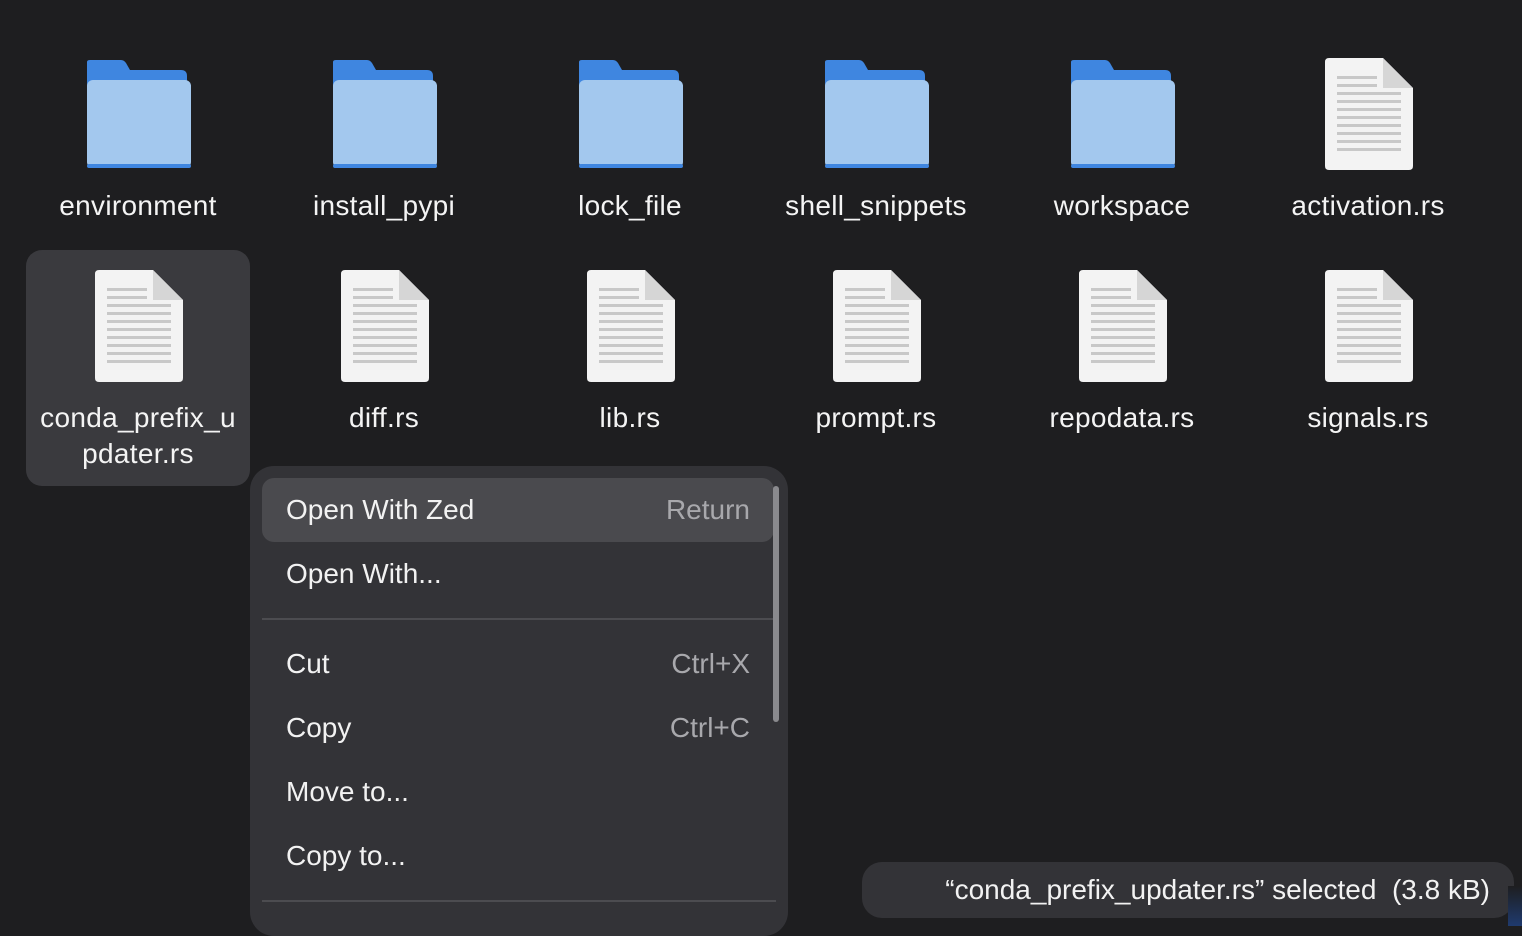  I want to click on folder-item: workspace, so click(1122, 145).